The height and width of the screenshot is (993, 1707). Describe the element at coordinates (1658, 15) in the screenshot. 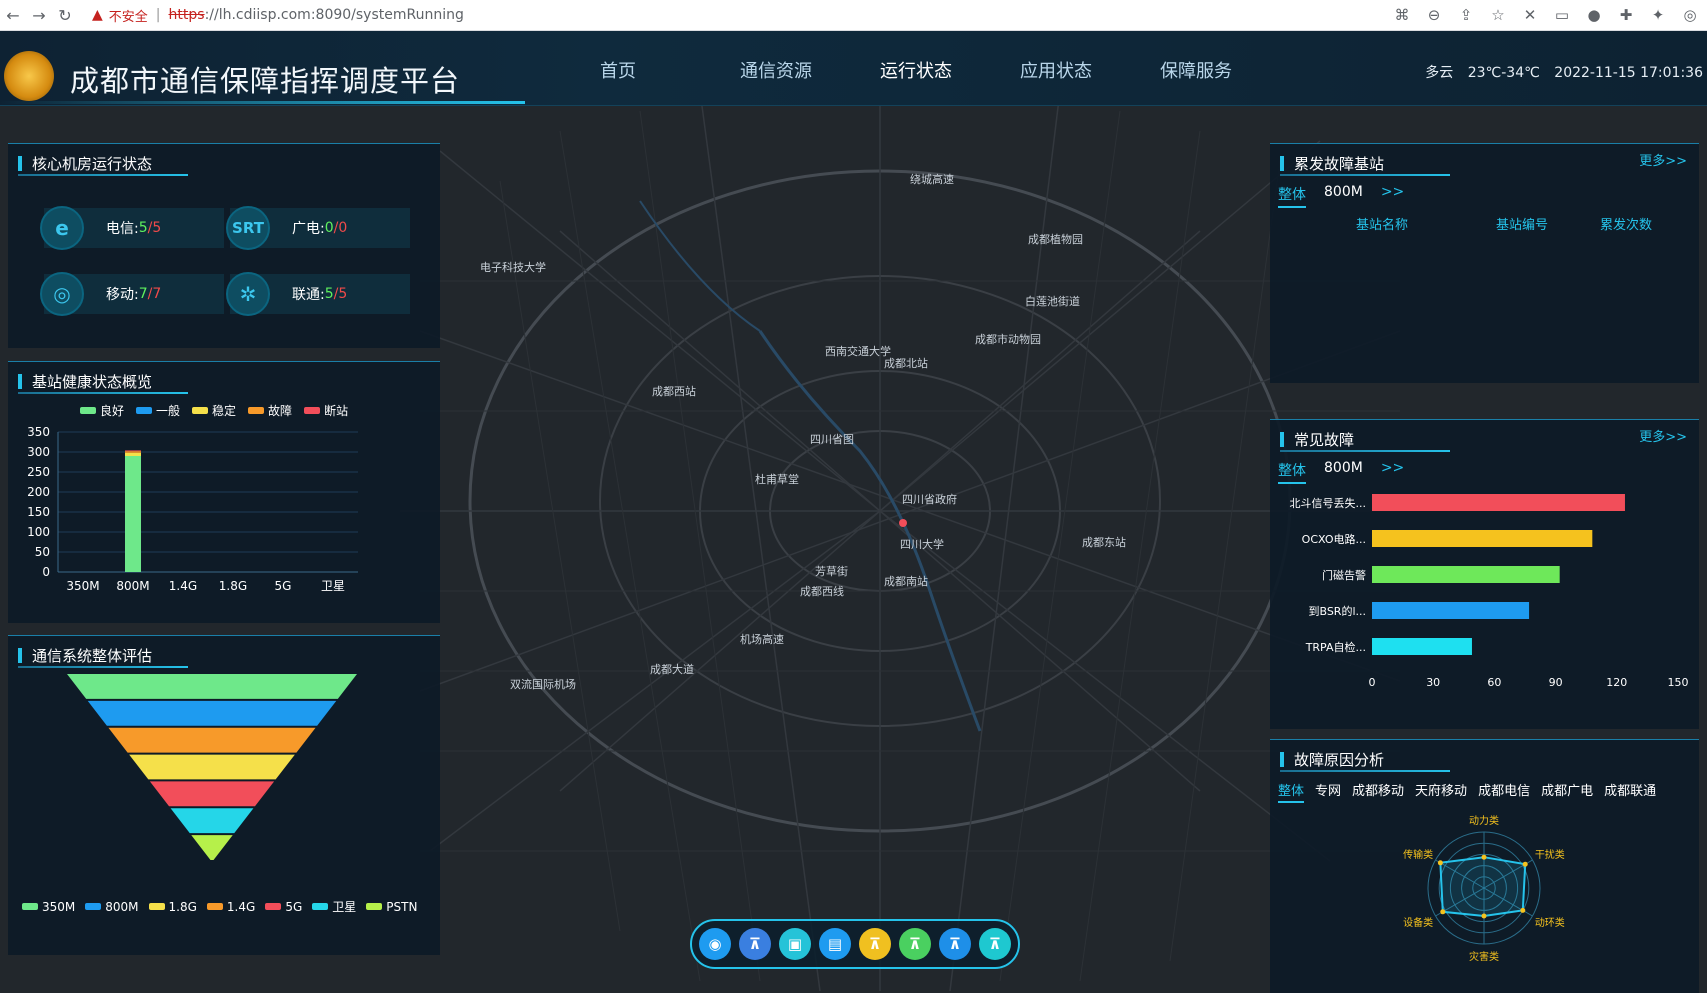

I see `extension-puzzle-icon: ✦` at that location.